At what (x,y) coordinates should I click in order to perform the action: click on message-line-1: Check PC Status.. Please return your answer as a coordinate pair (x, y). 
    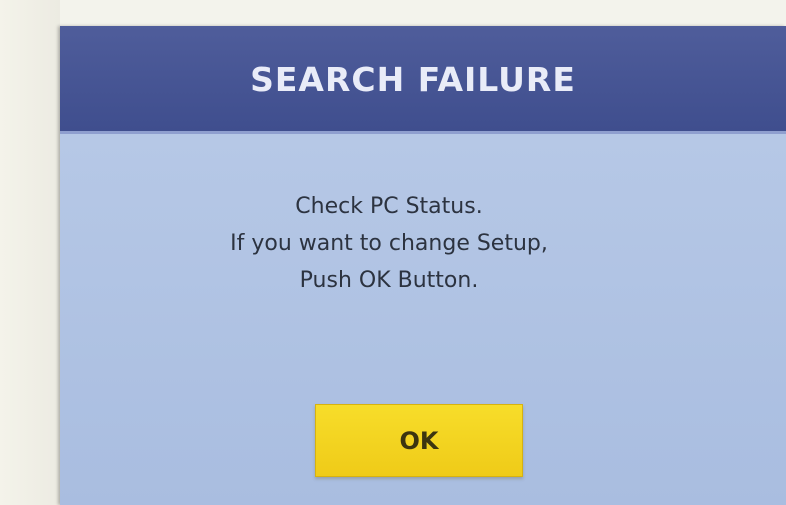
    Looking at the image, I should click on (389, 206).